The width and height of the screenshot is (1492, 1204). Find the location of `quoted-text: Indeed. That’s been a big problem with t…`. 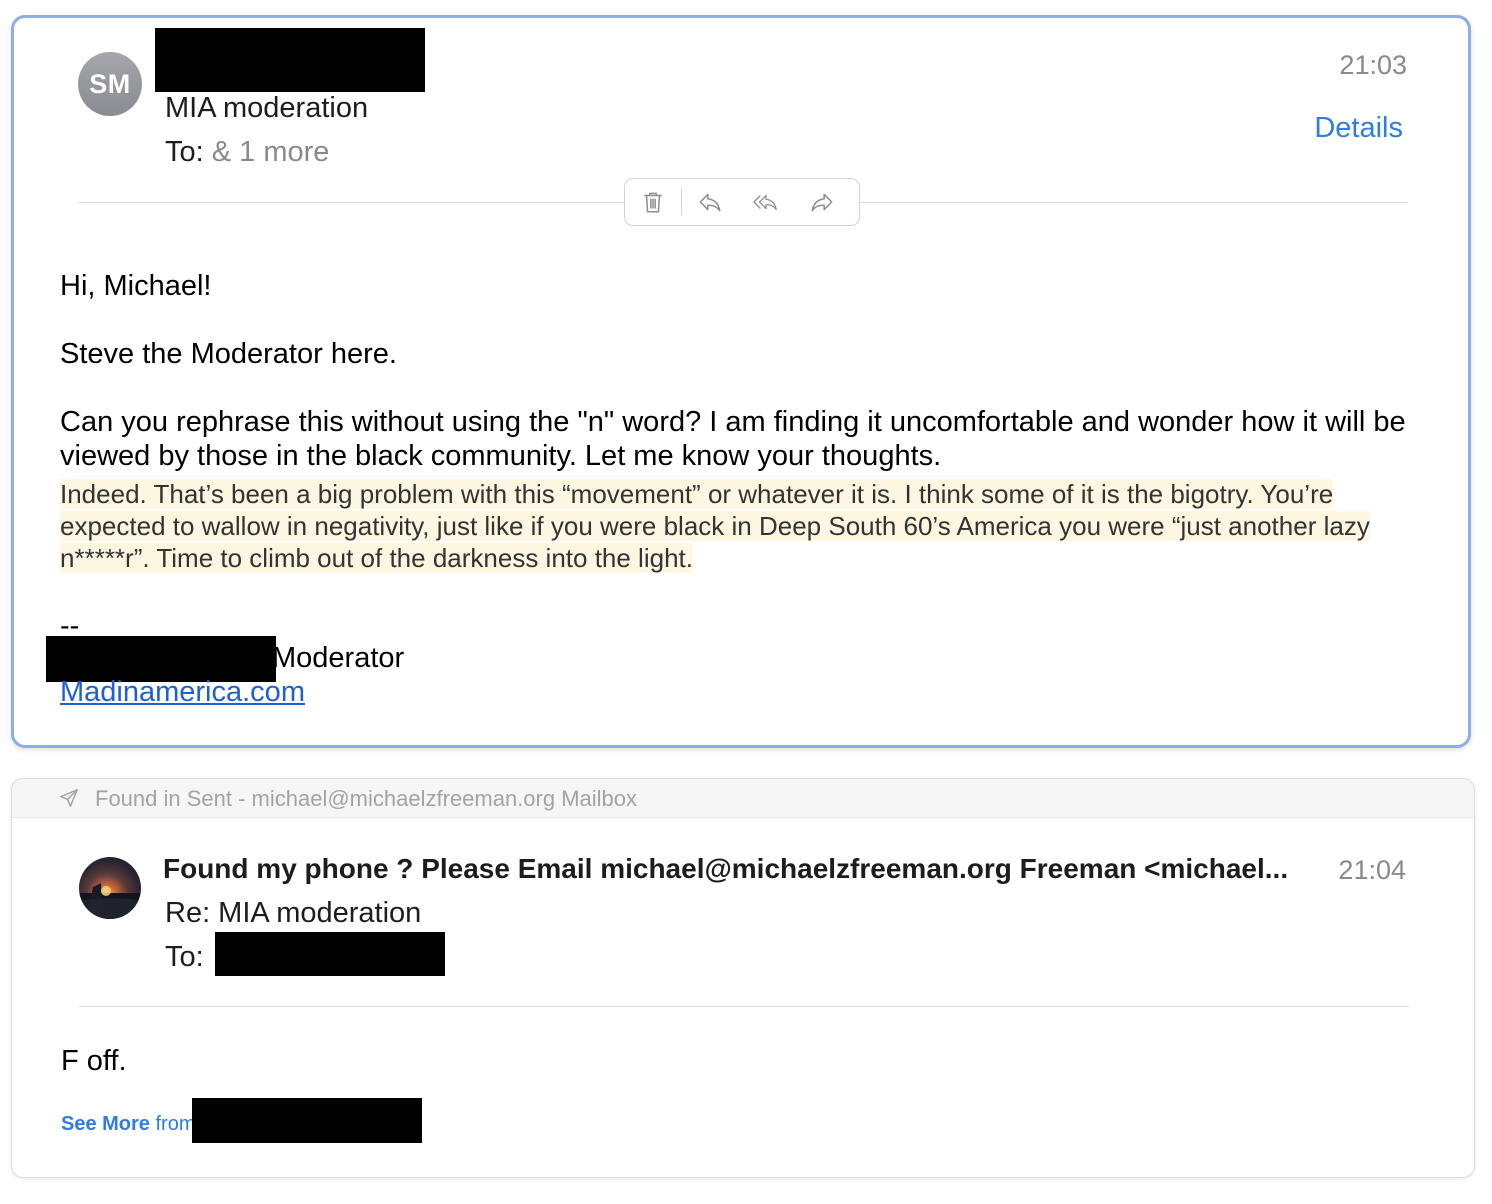

quoted-text: Indeed. That’s been a big problem with t… is located at coordinates (740, 526).